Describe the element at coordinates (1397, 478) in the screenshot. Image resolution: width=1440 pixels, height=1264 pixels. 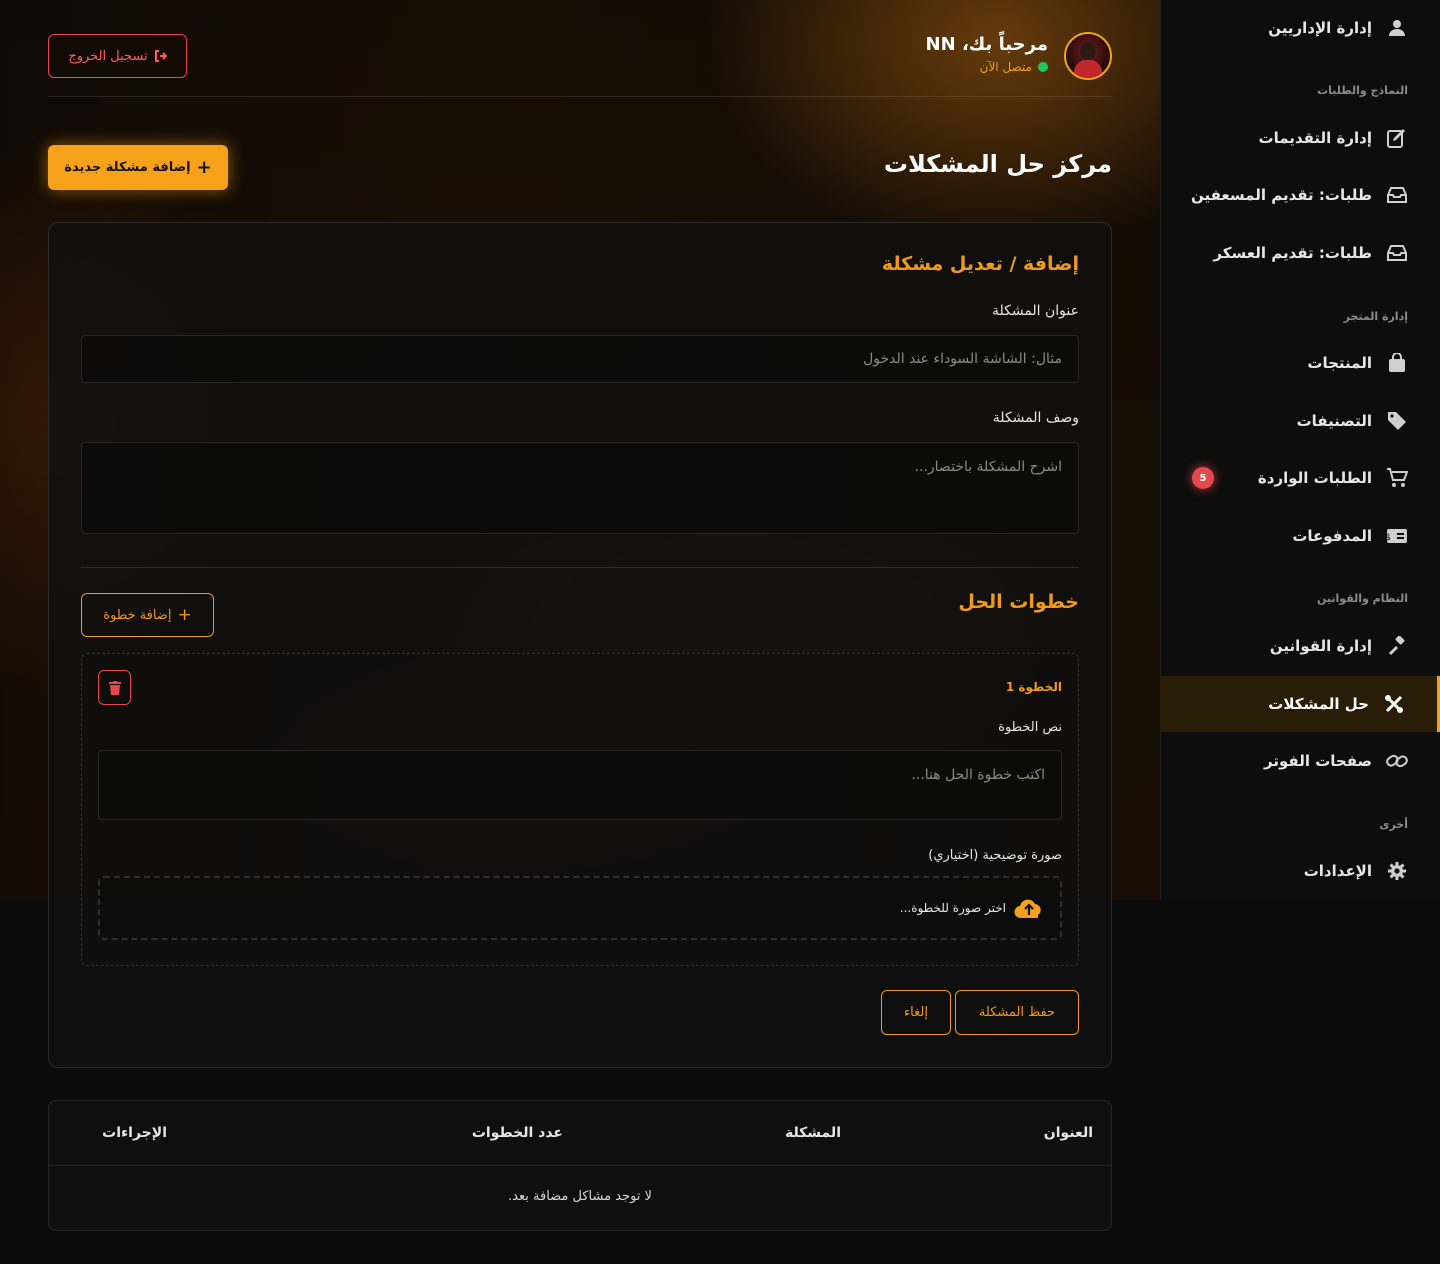
I see `cart-icon` at that location.